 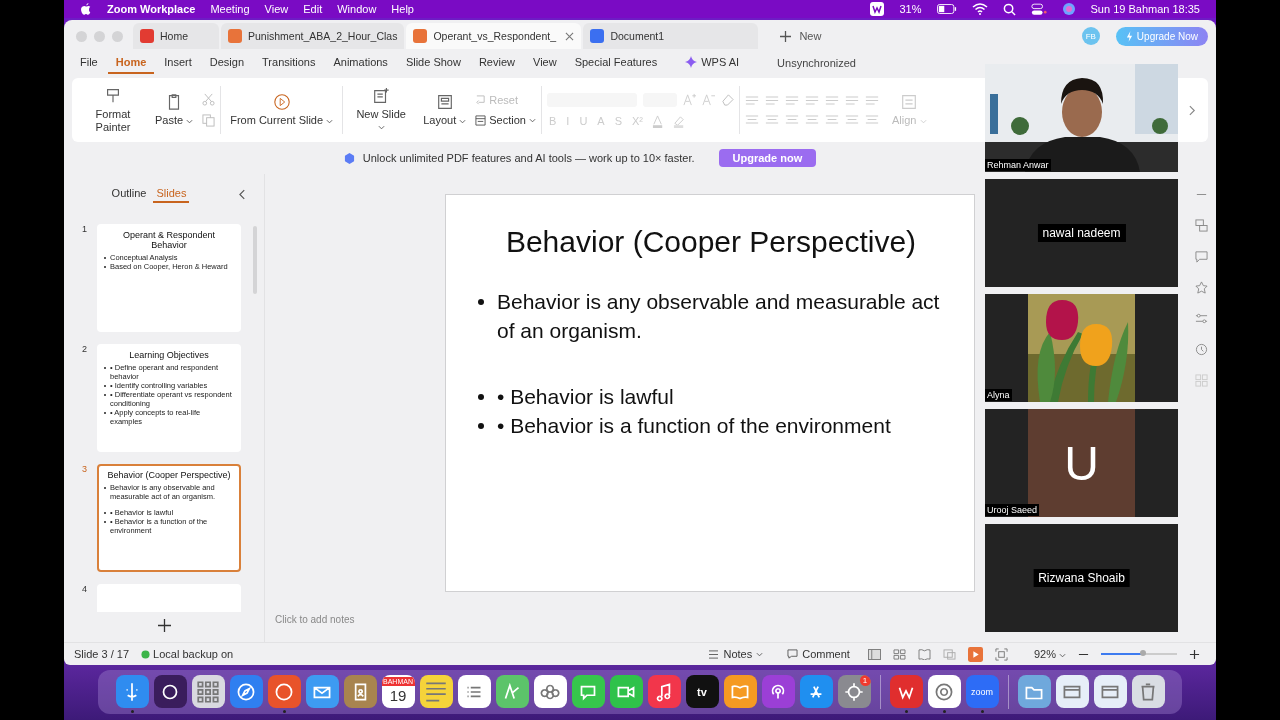 I want to click on ribbon-tab: File, so click(x=89, y=63).